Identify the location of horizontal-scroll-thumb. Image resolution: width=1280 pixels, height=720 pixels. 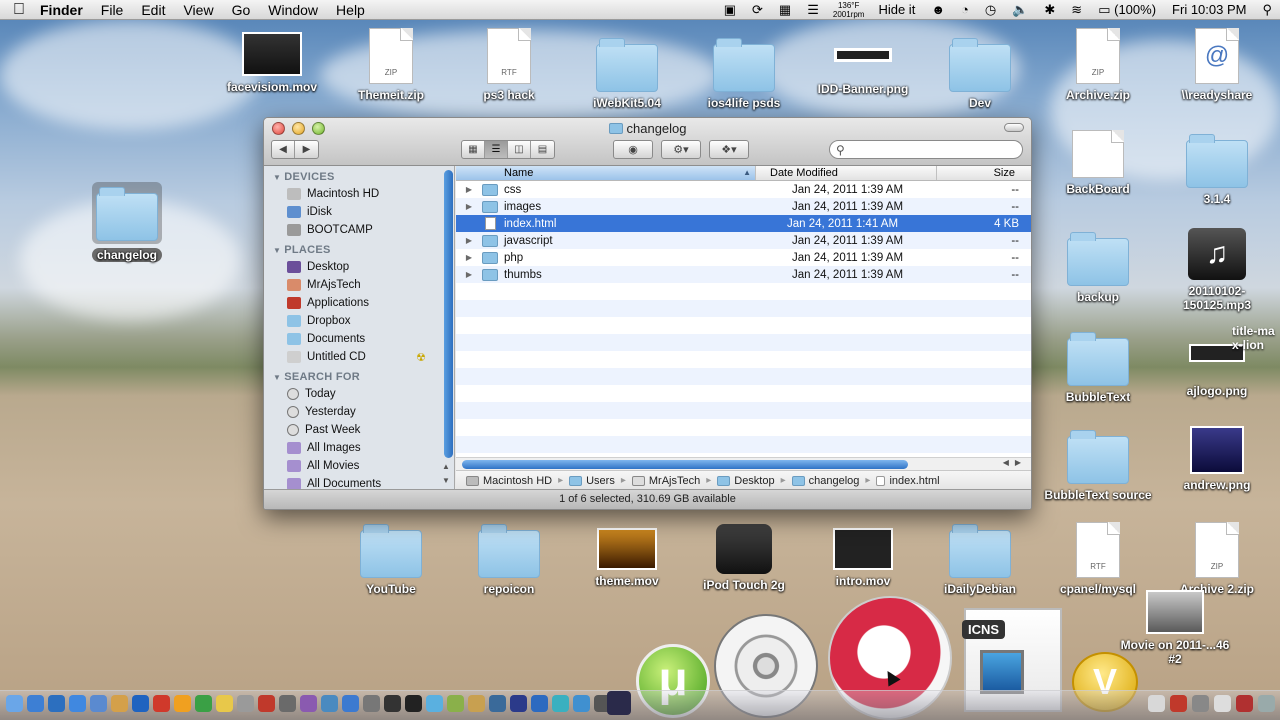
(685, 464).